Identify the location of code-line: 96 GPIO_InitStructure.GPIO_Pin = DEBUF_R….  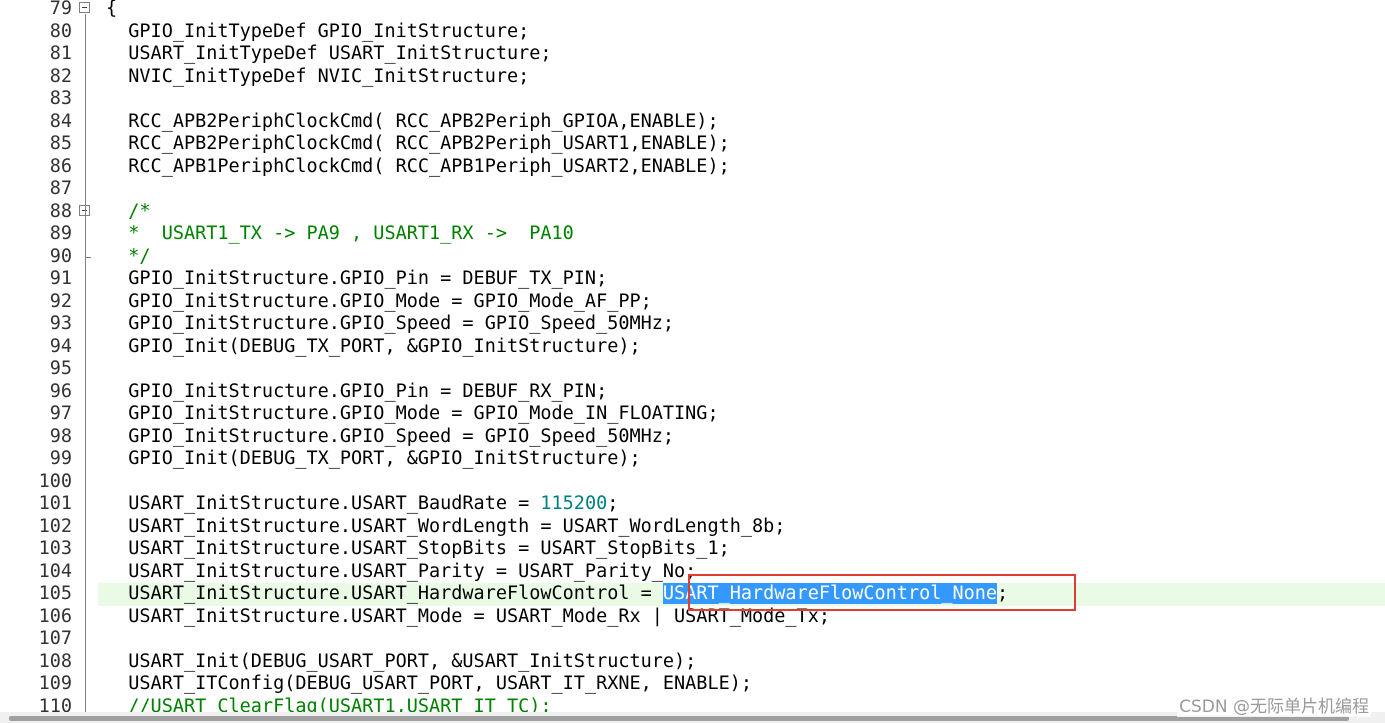
(692, 392).